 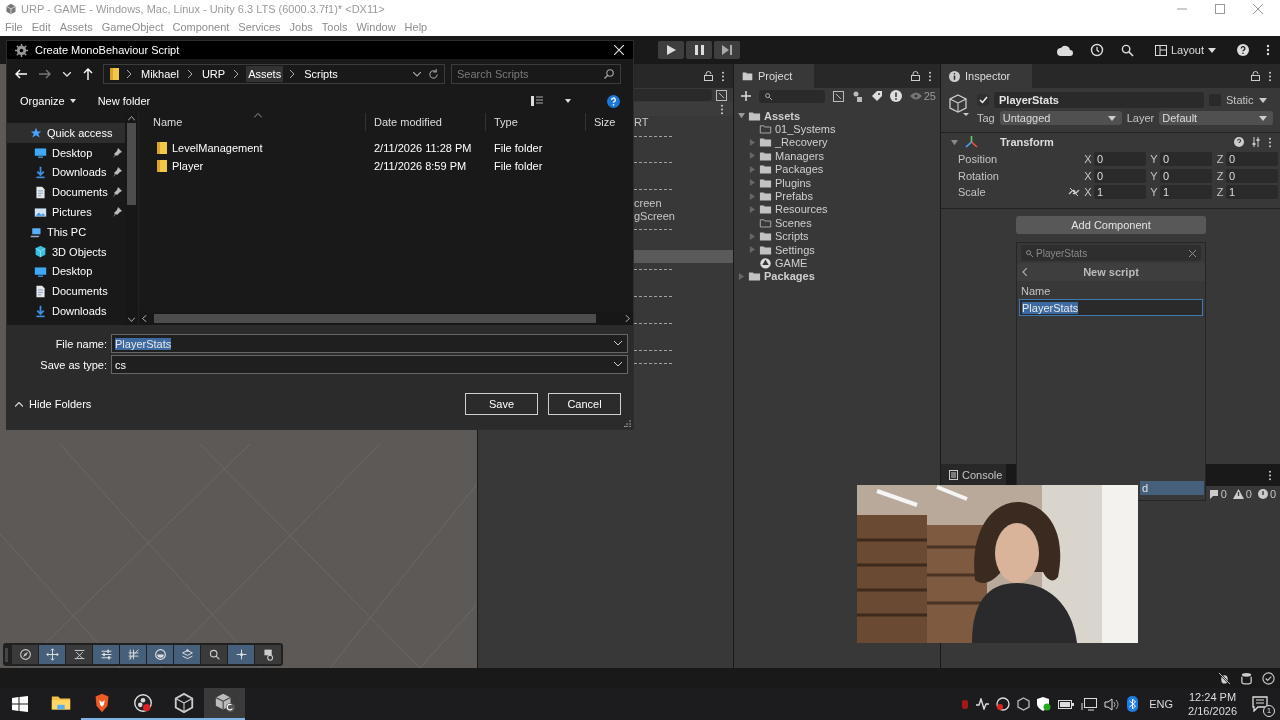 What do you see at coordinates (974, 475) in the screenshot?
I see `console-tab: Console` at bounding box center [974, 475].